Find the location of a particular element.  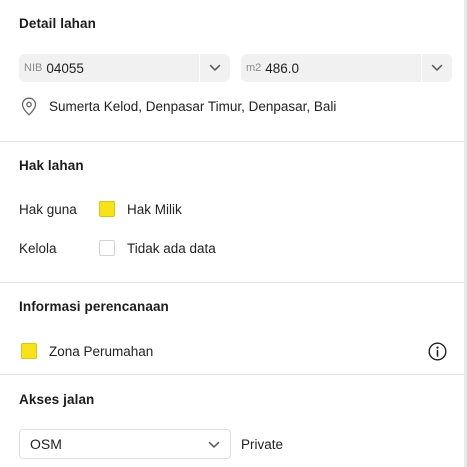

info-icon is located at coordinates (437, 351).